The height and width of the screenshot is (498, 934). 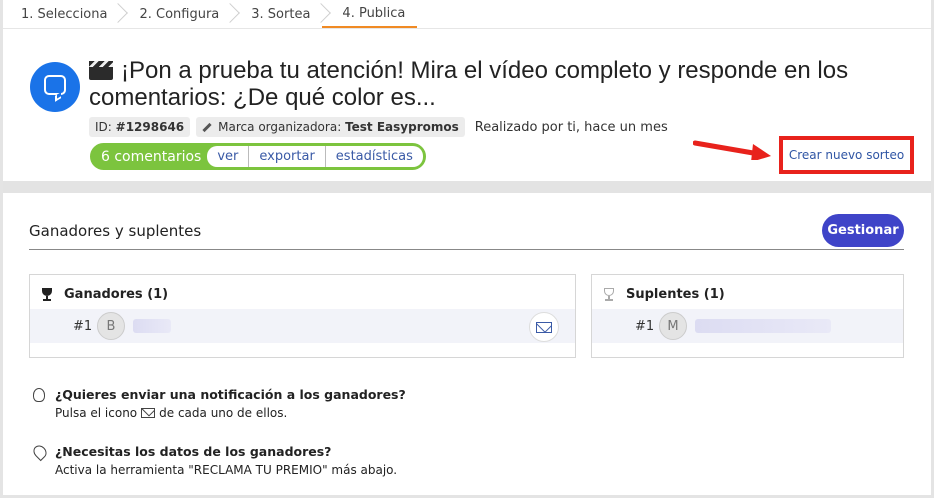 I want to click on step-publish: 4. Publica, so click(x=370, y=14).